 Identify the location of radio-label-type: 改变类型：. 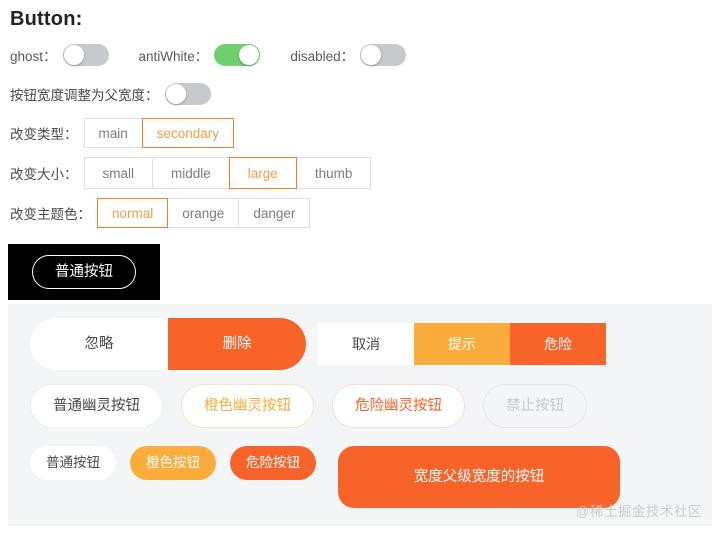
(44, 134).